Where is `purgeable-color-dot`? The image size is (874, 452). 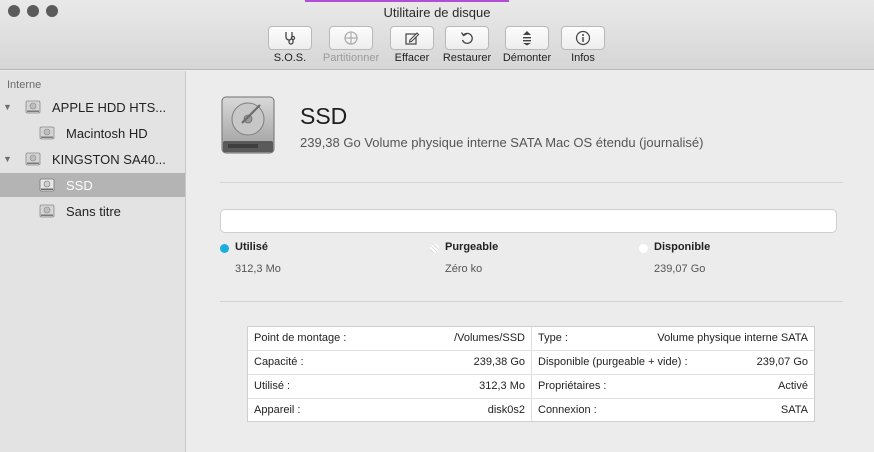 purgeable-color-dot is located at coordinates (434, 248).